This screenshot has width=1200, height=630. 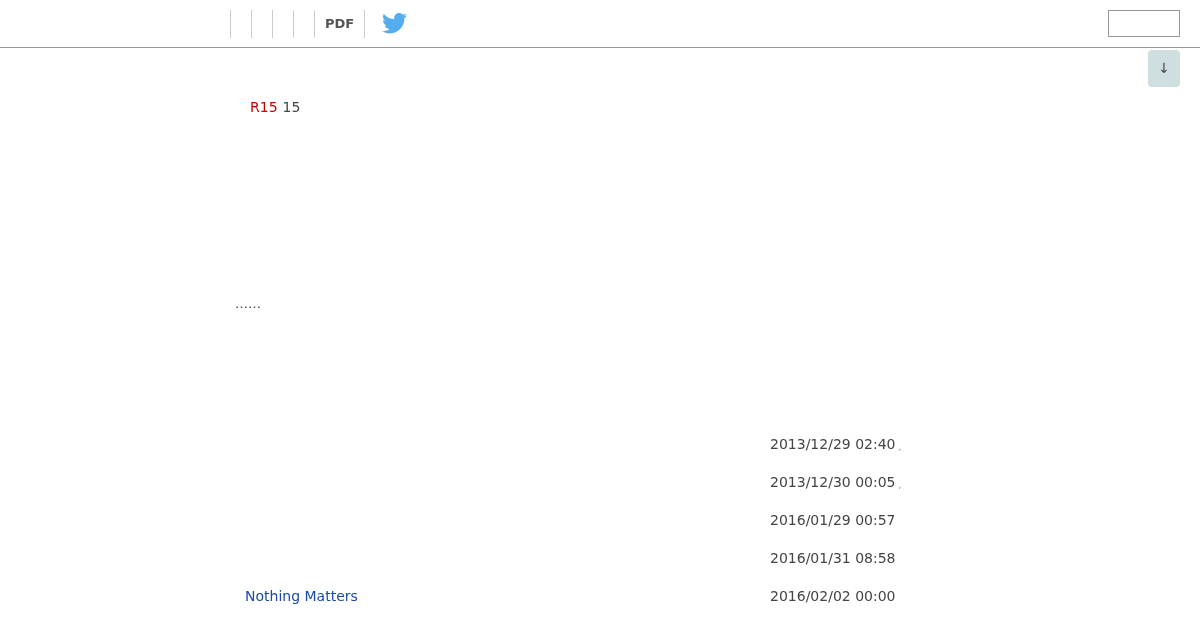 I want to click on date-text: 2016/01/31 08:58, so click(x=833, y=558).